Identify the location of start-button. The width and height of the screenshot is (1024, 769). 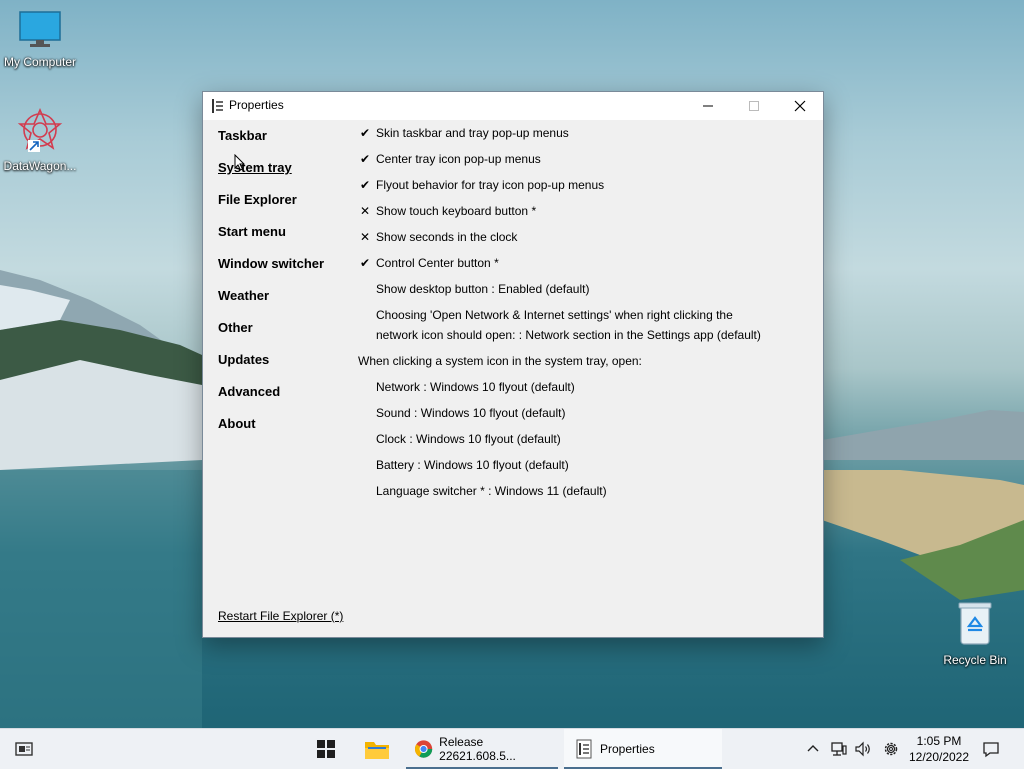
(326, 749).